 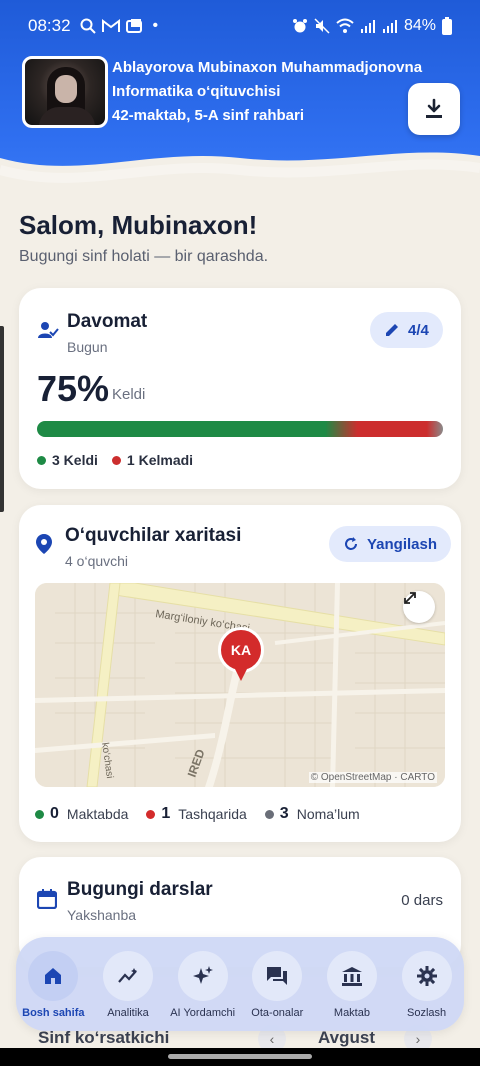 What do you see at coordinates (44, 544) in the screenshot?
I see `location-pin-icon` at bounding box center [44, 544].